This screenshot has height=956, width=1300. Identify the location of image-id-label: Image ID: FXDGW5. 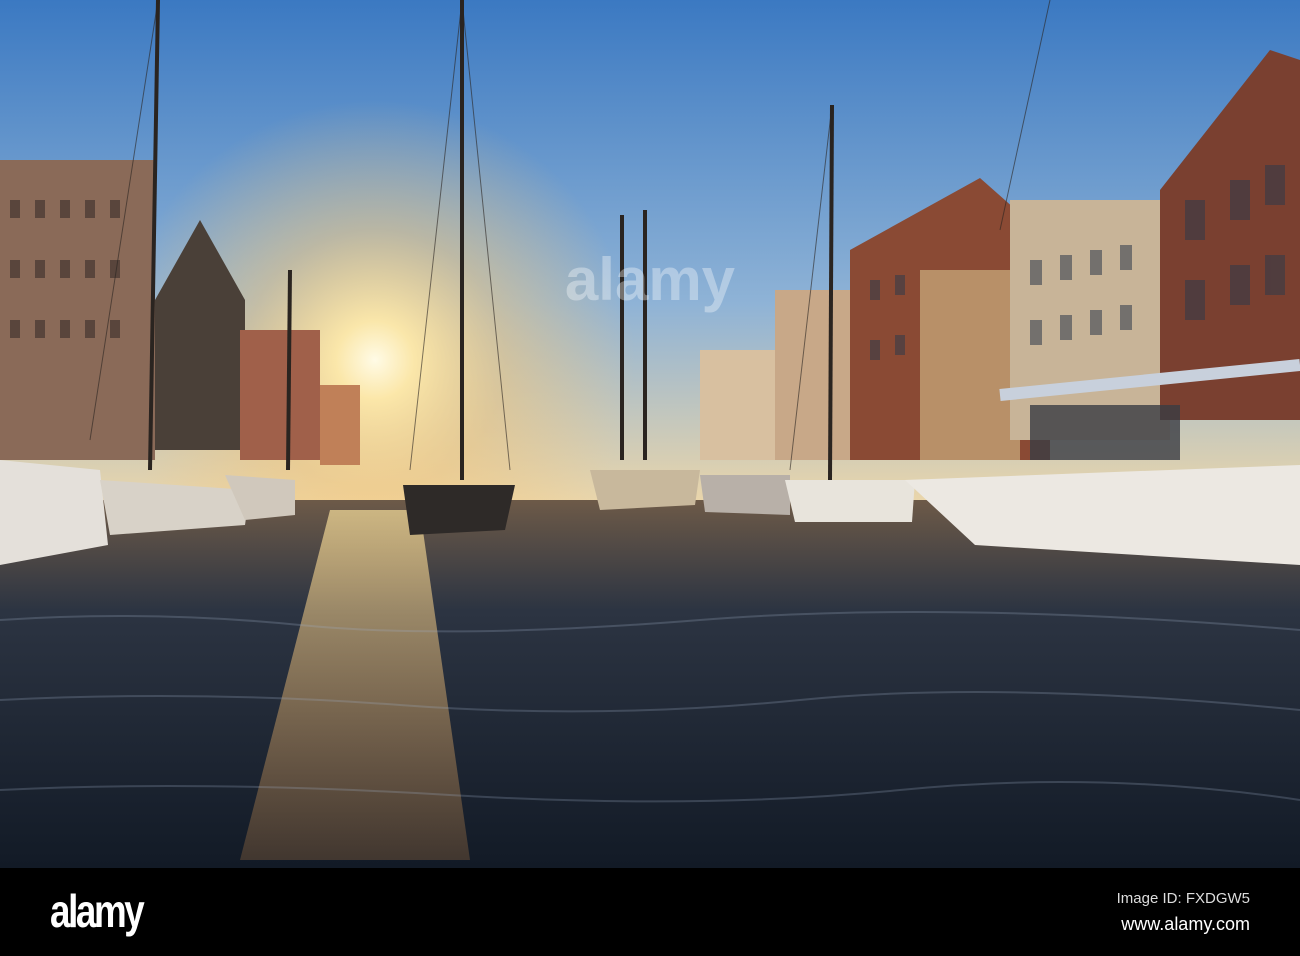
(1183, 898).